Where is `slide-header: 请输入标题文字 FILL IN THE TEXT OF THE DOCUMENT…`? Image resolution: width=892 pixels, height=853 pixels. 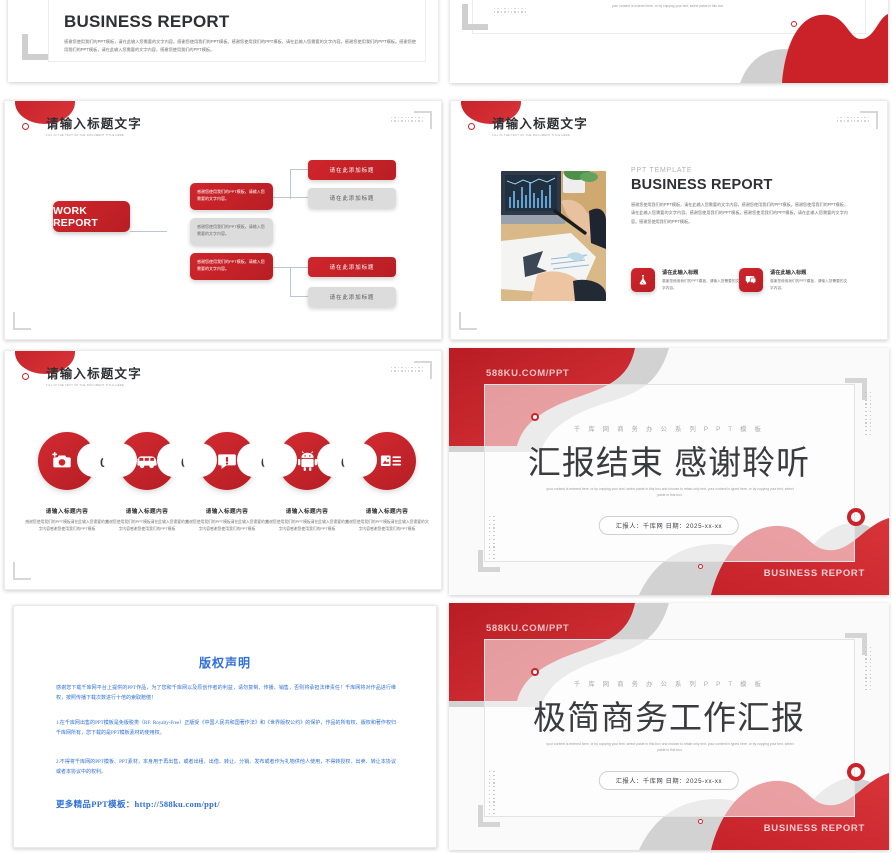
slide-header: 请输入标题文字 FILL IN THE TEXT OF THE DOCUMENT… is located at coordinates (540, 125).